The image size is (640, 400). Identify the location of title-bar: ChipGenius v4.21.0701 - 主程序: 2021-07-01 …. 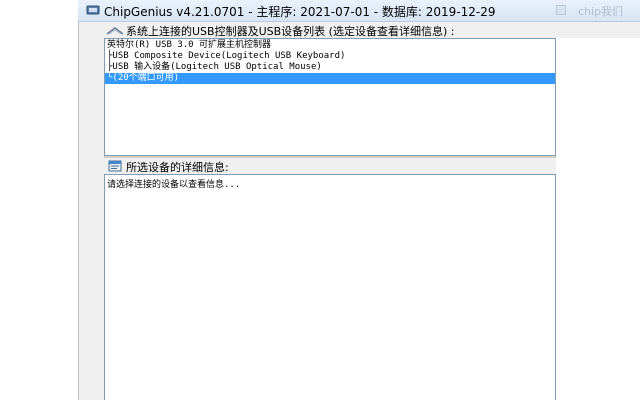
(359, 11).